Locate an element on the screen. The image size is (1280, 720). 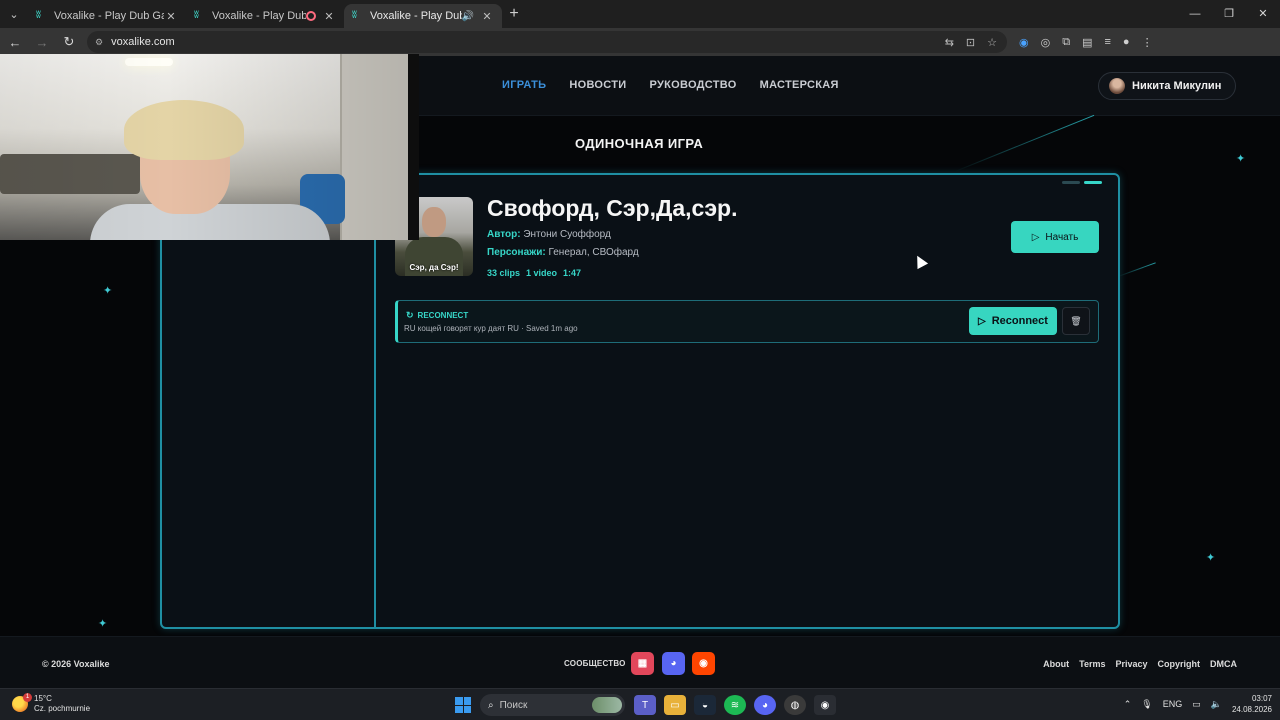
start-button: ▷ Начать is located at coordinates (1055, 237).